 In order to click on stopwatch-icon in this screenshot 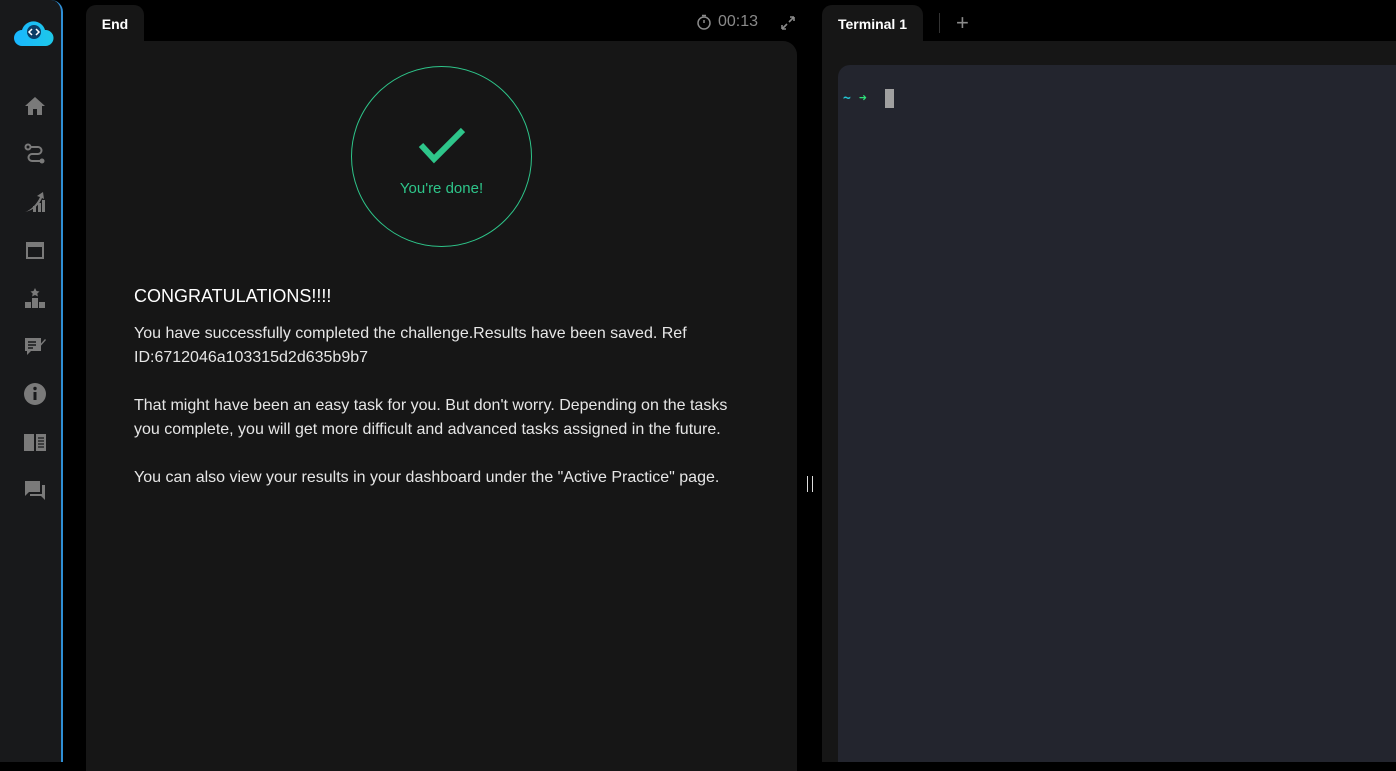, I will do `click(704, 22)`.